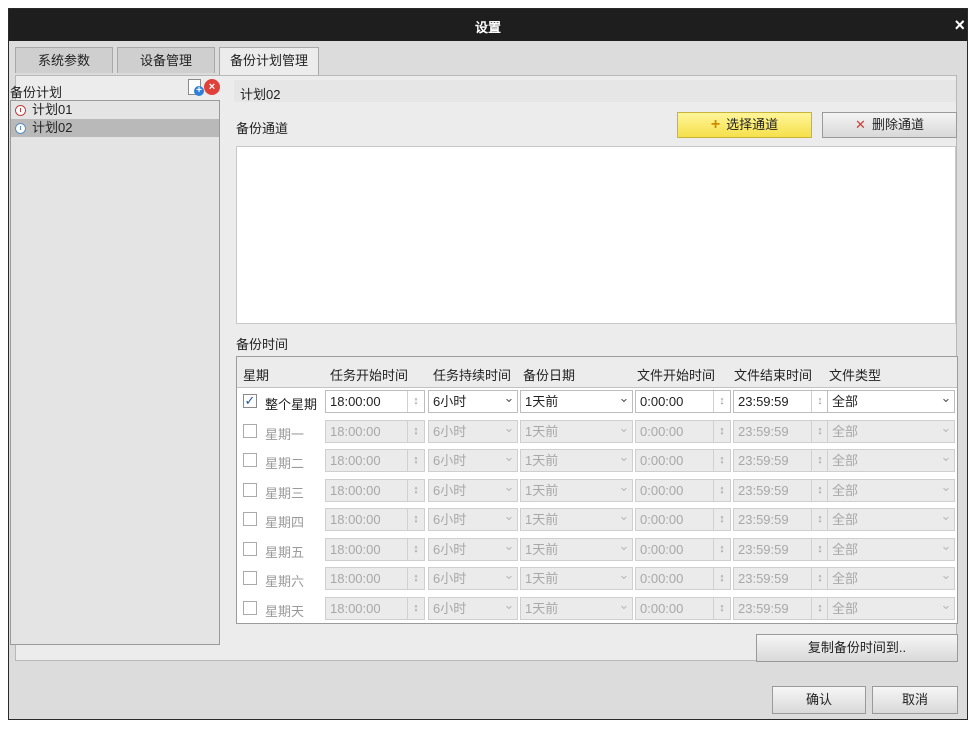 The image size is (968, 729). I want to click on header-task-start: 任务开始时间, so click(369, 375).